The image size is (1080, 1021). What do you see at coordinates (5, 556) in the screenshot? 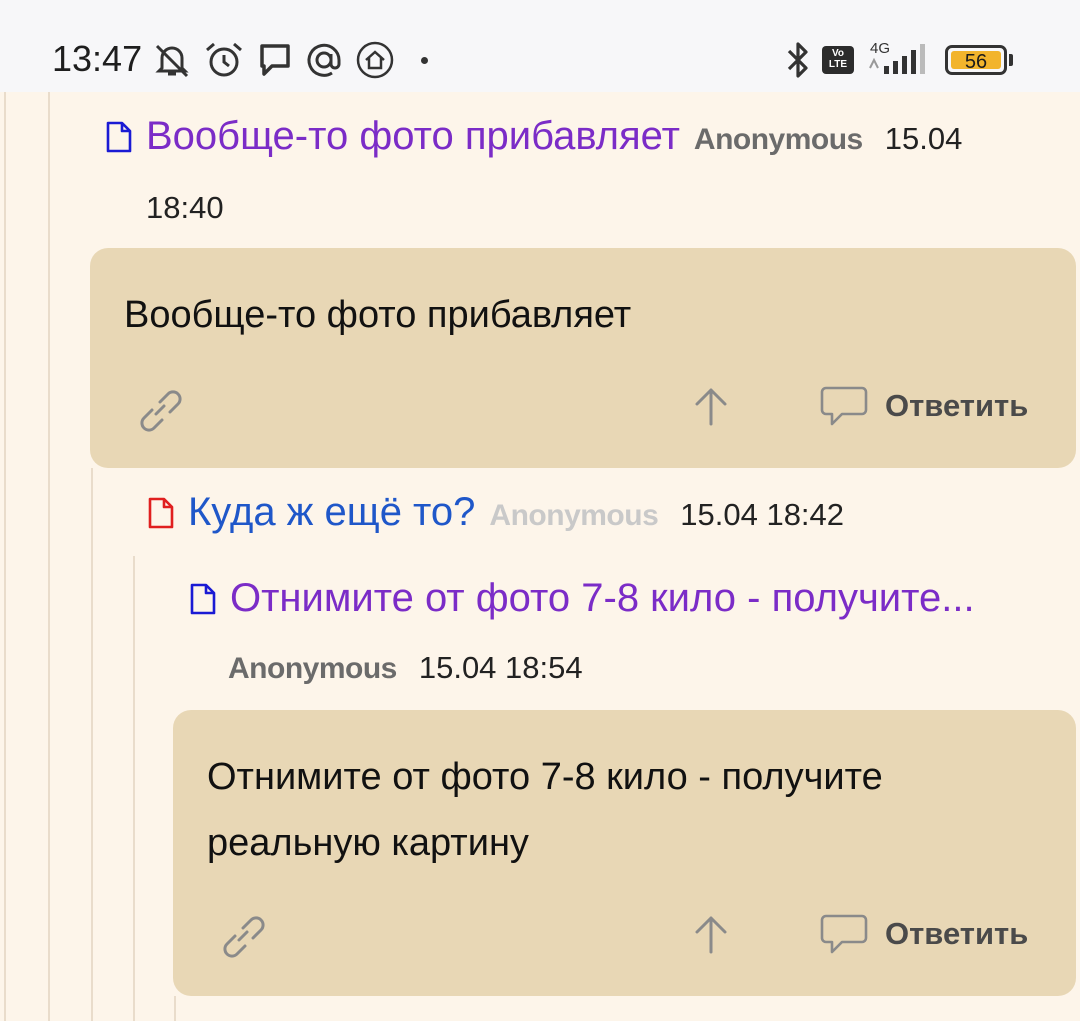
I see `thread-line-outer` at bounding box center [5, 556].